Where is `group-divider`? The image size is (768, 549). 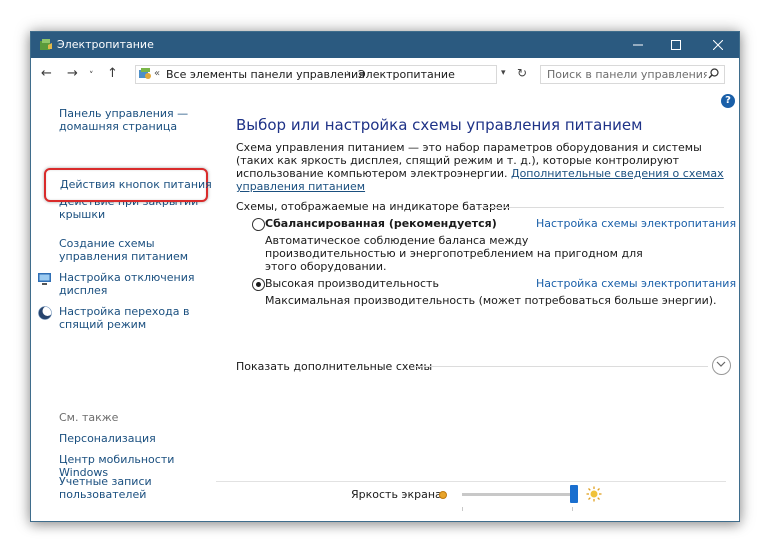
group-divider is located at coordinates (602, 207).